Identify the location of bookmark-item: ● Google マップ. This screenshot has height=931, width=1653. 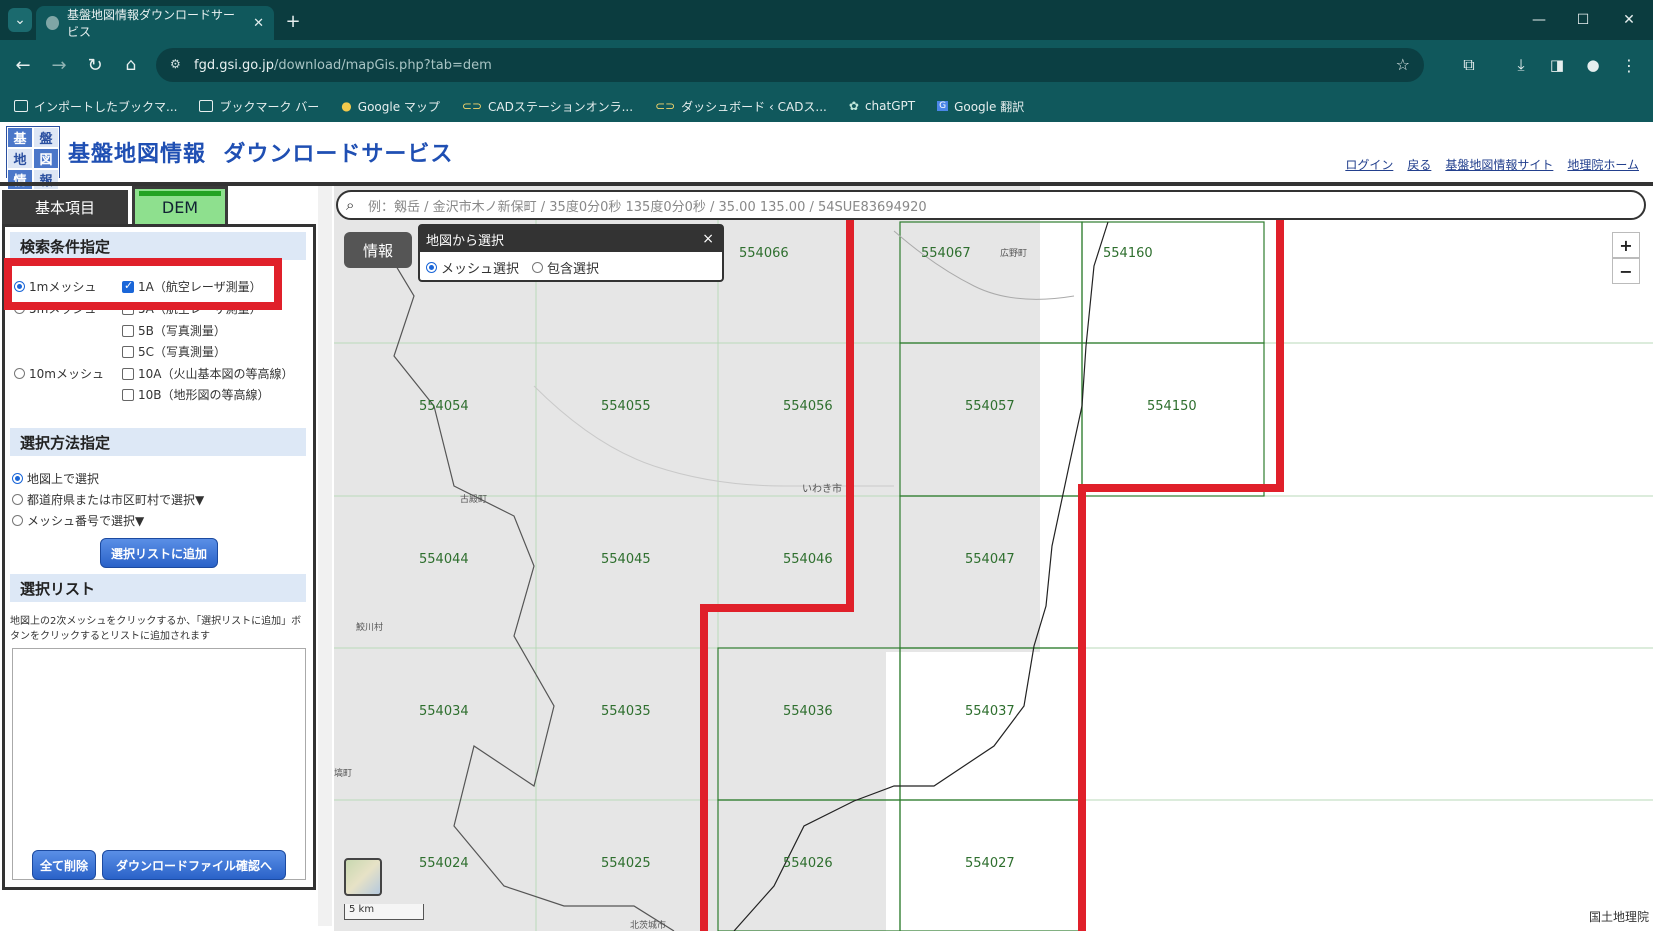
(390, 106).